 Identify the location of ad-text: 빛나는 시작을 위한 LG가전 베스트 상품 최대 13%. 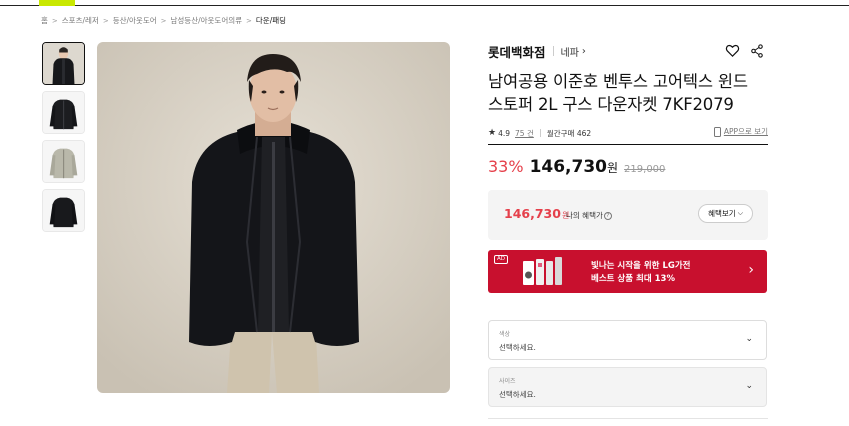
(640, 273).